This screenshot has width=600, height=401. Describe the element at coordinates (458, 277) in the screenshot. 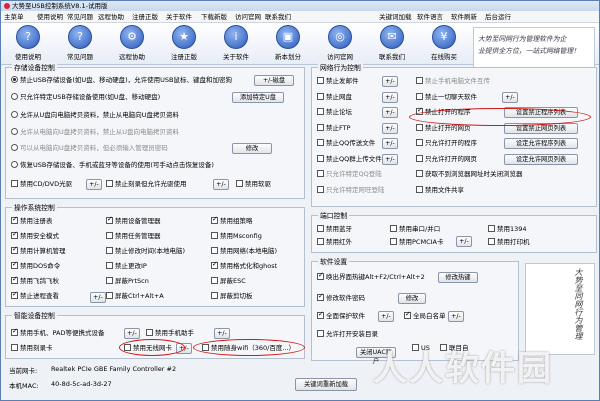

I see `modify-hotkey-button: 修改热键` at that location.